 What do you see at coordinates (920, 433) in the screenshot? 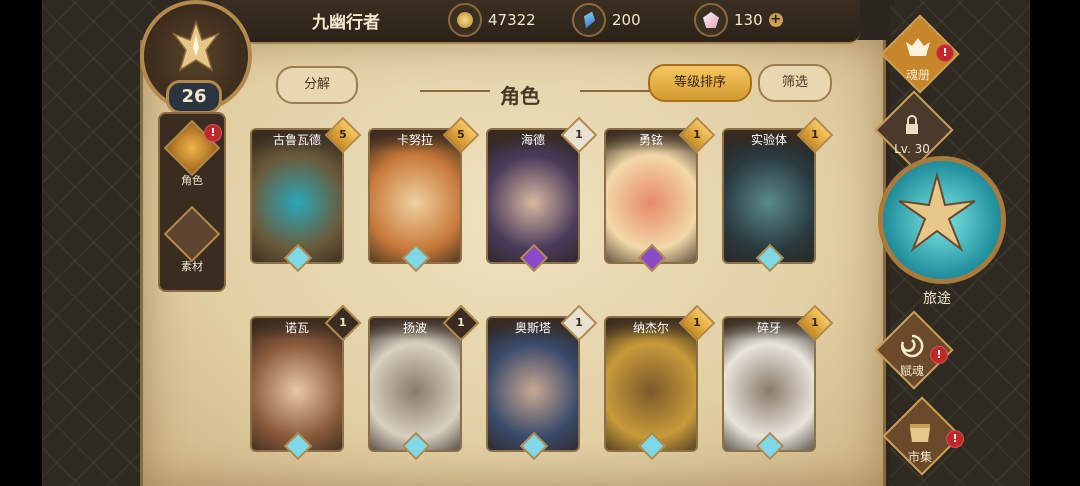
I see `market-icon` at bounding box center [920, 433].